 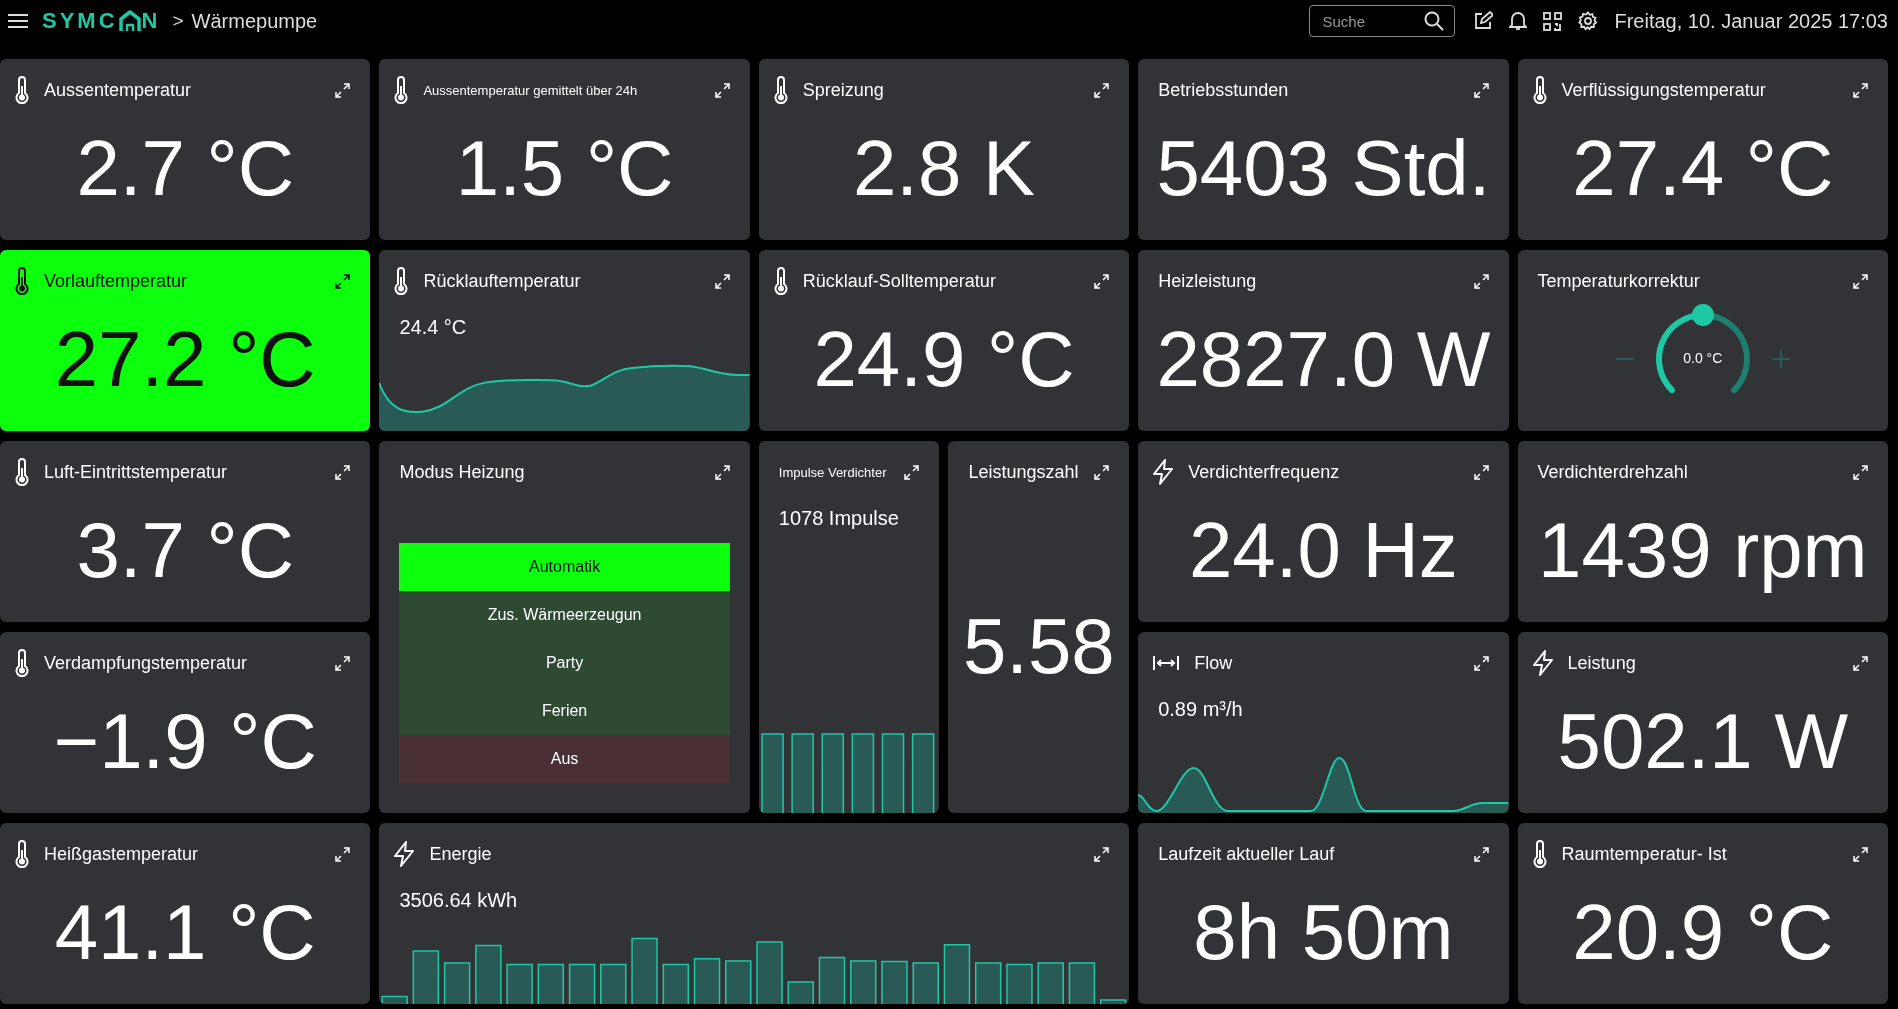 What do you see at coordinates (185, 741) in the screenshot?
I see `value-reading: −1.9 °C` at bounding box center [185, 741].